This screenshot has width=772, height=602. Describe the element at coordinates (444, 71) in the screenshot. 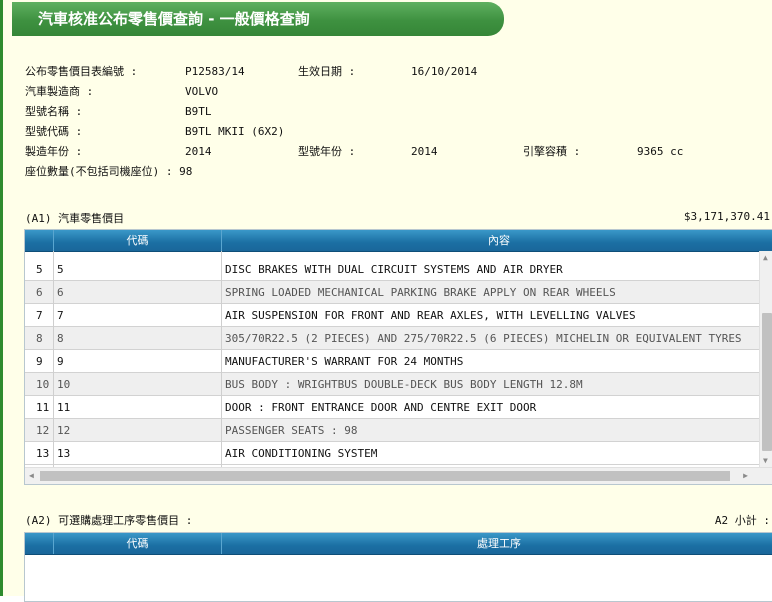

I see `effective-date-value: 16/10/2014` at that location.